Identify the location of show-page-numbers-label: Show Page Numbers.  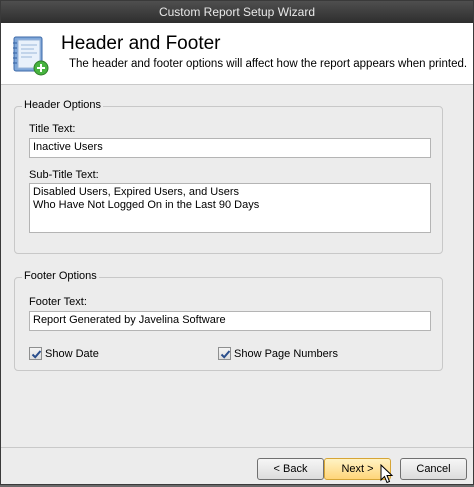
(286, 353).